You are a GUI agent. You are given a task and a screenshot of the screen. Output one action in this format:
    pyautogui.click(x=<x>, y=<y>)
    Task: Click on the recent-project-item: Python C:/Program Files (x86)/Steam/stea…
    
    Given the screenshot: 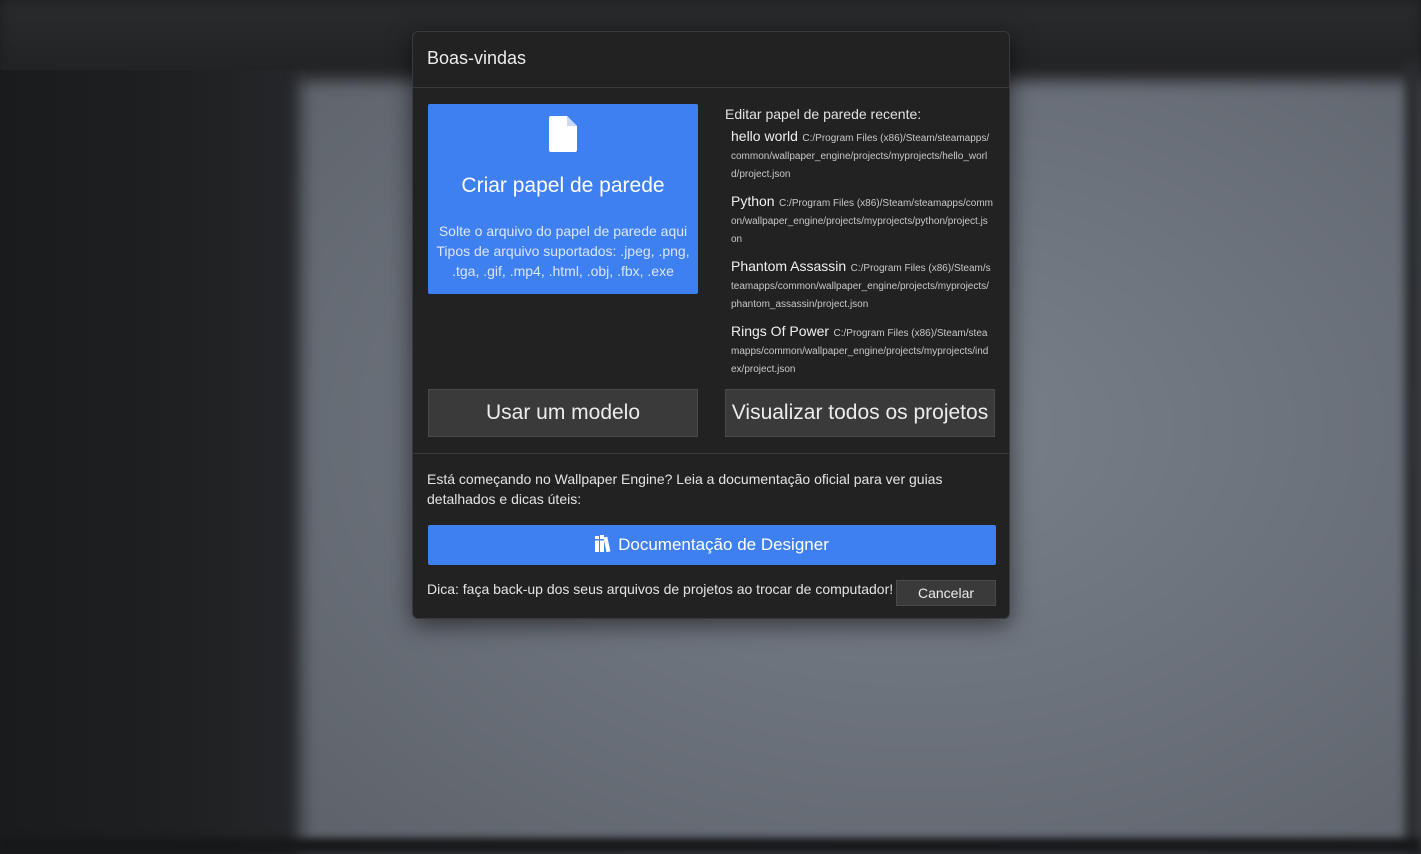 What is the action you would take?
    pyautogui.click(x=862, y=220)
    